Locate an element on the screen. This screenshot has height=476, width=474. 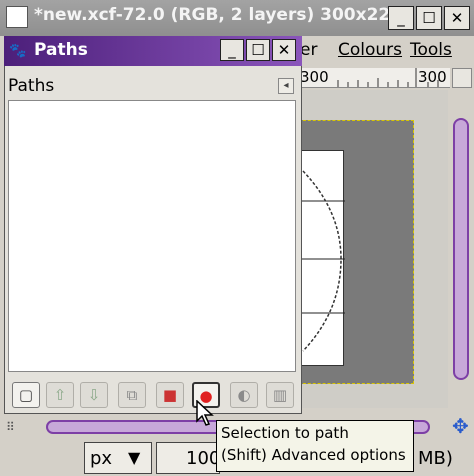
menu-layer: er is located at coordinates (308, 50).